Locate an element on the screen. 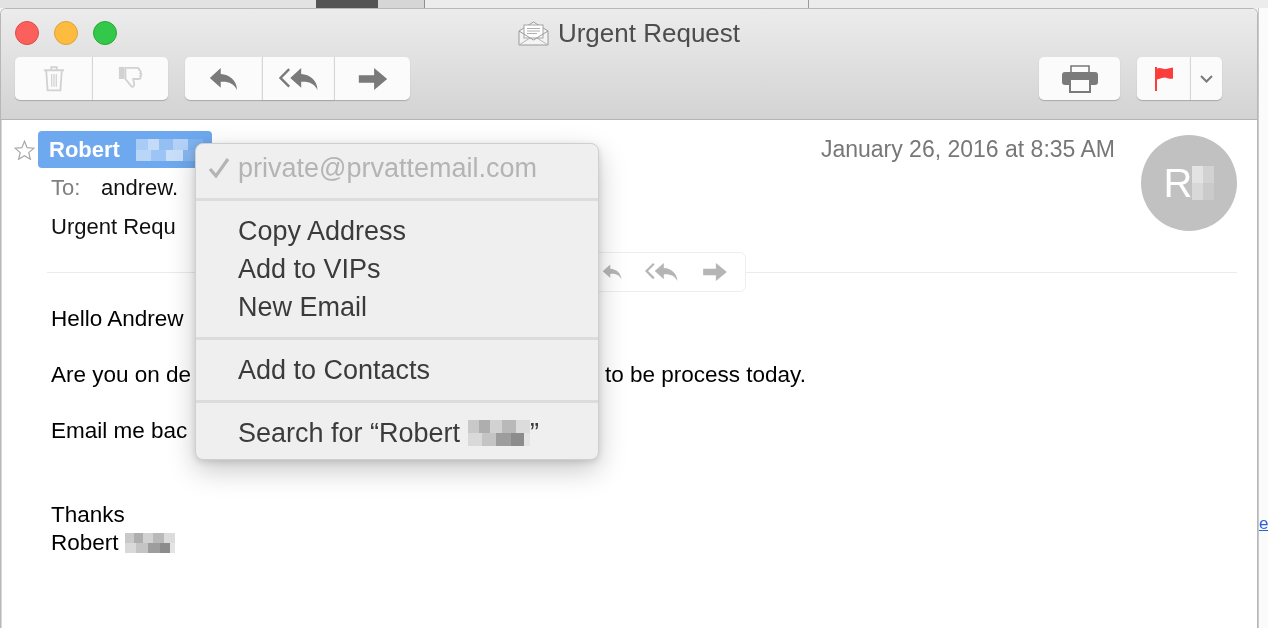 This screenshot has height=628, width=1268. body-text: Email me bac is located at coordinates (119, 431).